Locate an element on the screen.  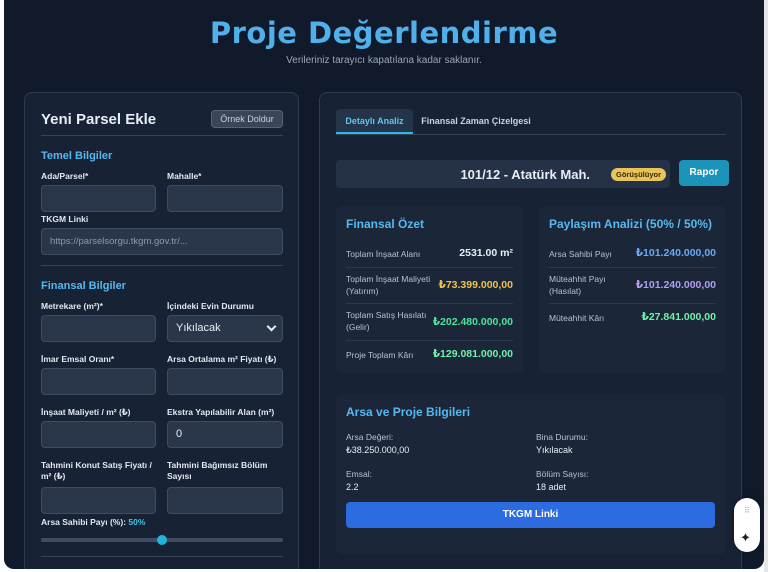
floating-assistant-widget: ⠿ ✦ is located at coordinates (747, 525).